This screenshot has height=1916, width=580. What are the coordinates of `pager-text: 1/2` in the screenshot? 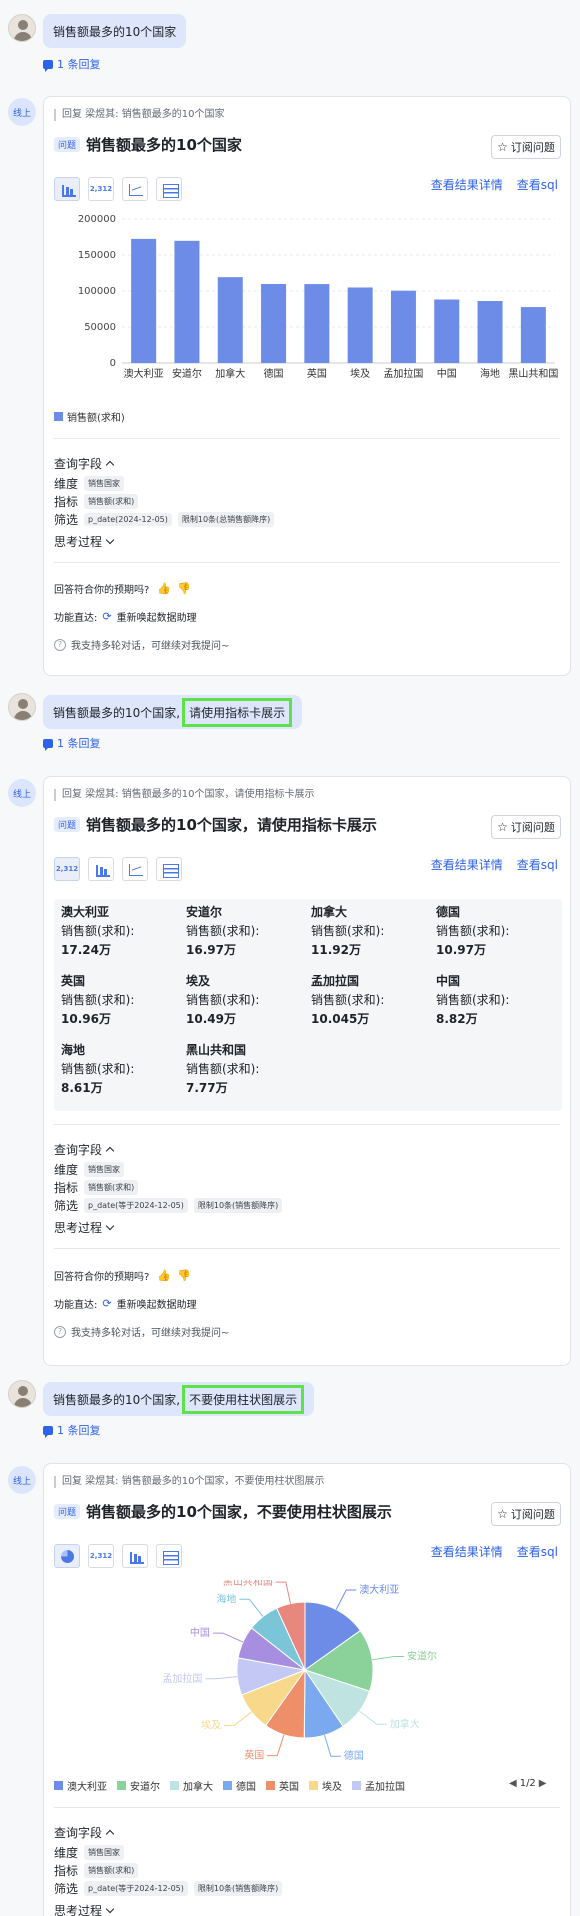 It's located at (527, 1783).